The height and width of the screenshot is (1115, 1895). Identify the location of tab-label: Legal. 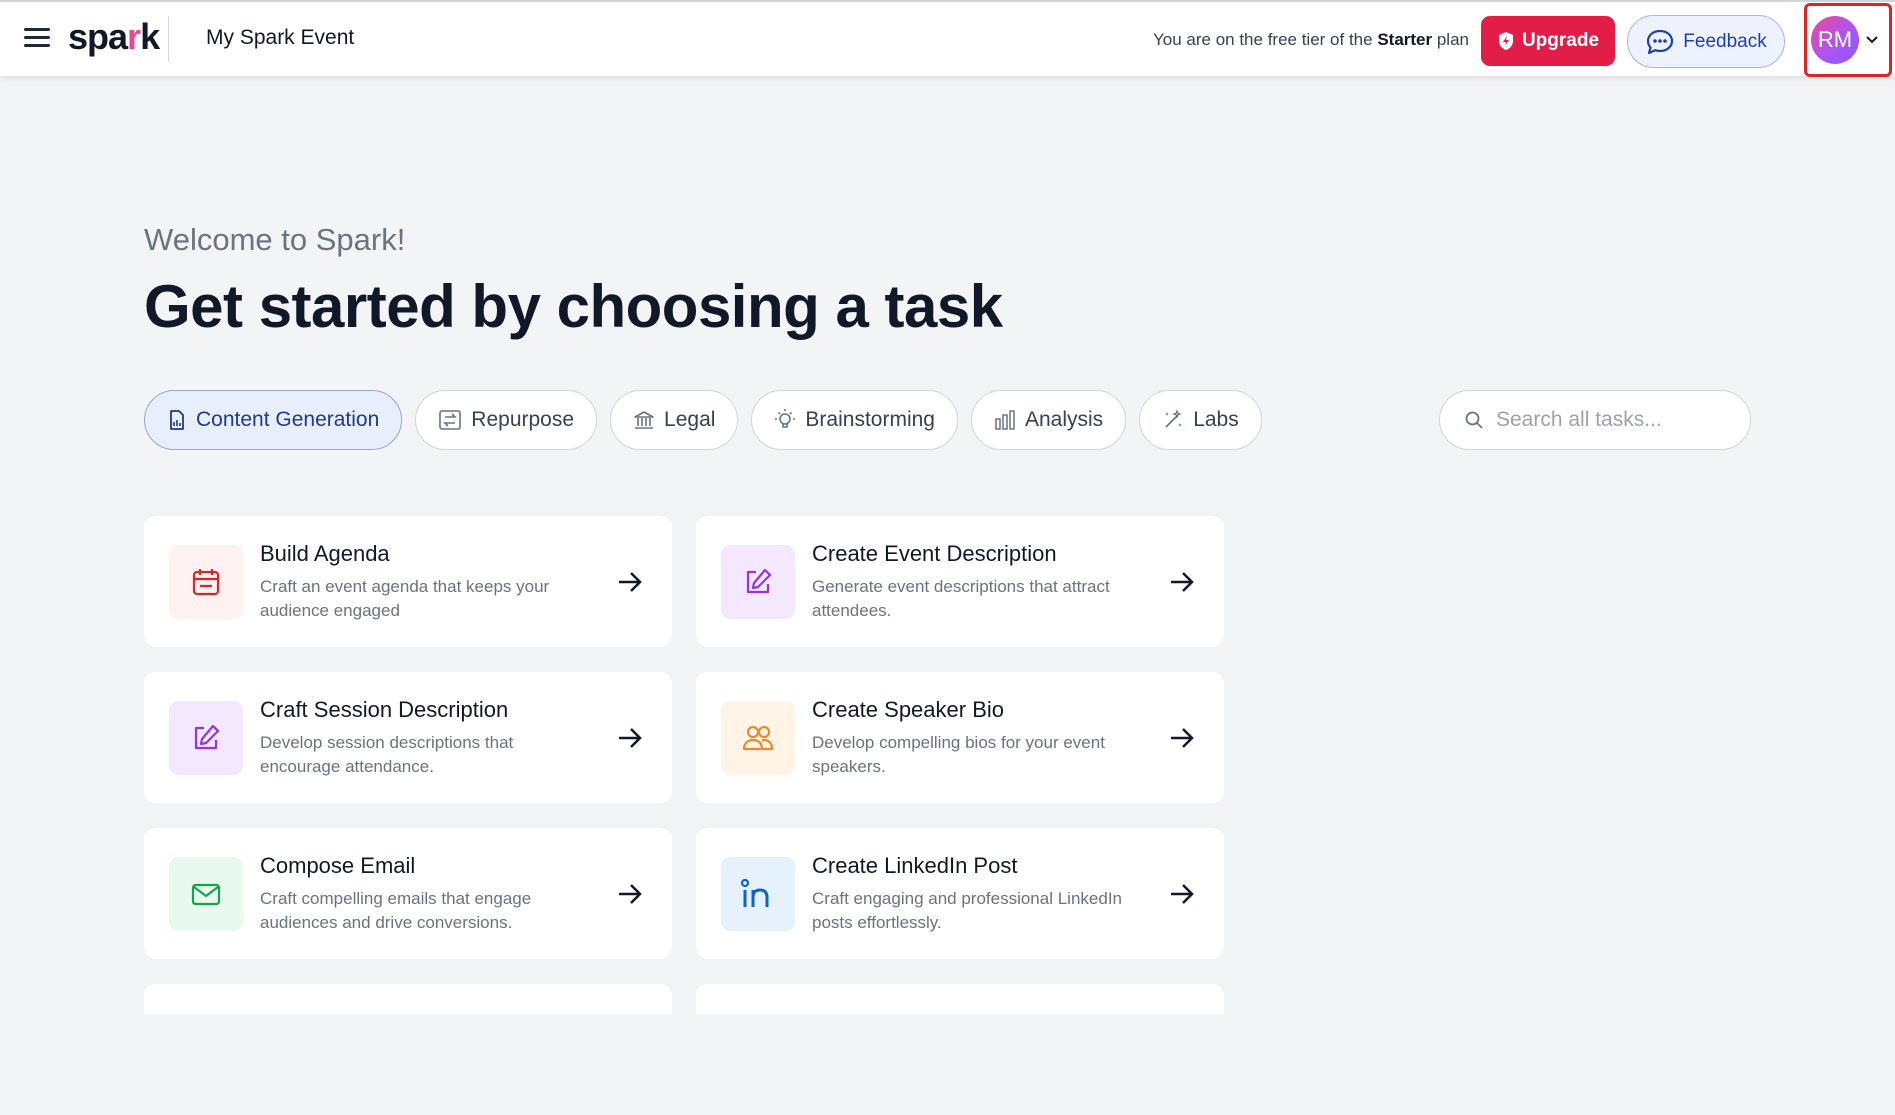
(690, 419).